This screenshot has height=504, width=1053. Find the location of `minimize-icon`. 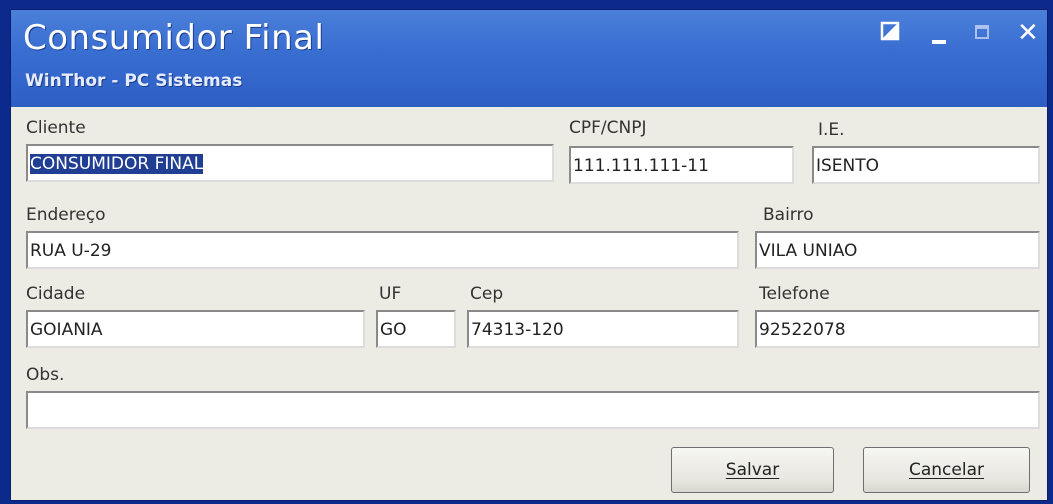

minimize-icon is located at coordinates (940, 33).